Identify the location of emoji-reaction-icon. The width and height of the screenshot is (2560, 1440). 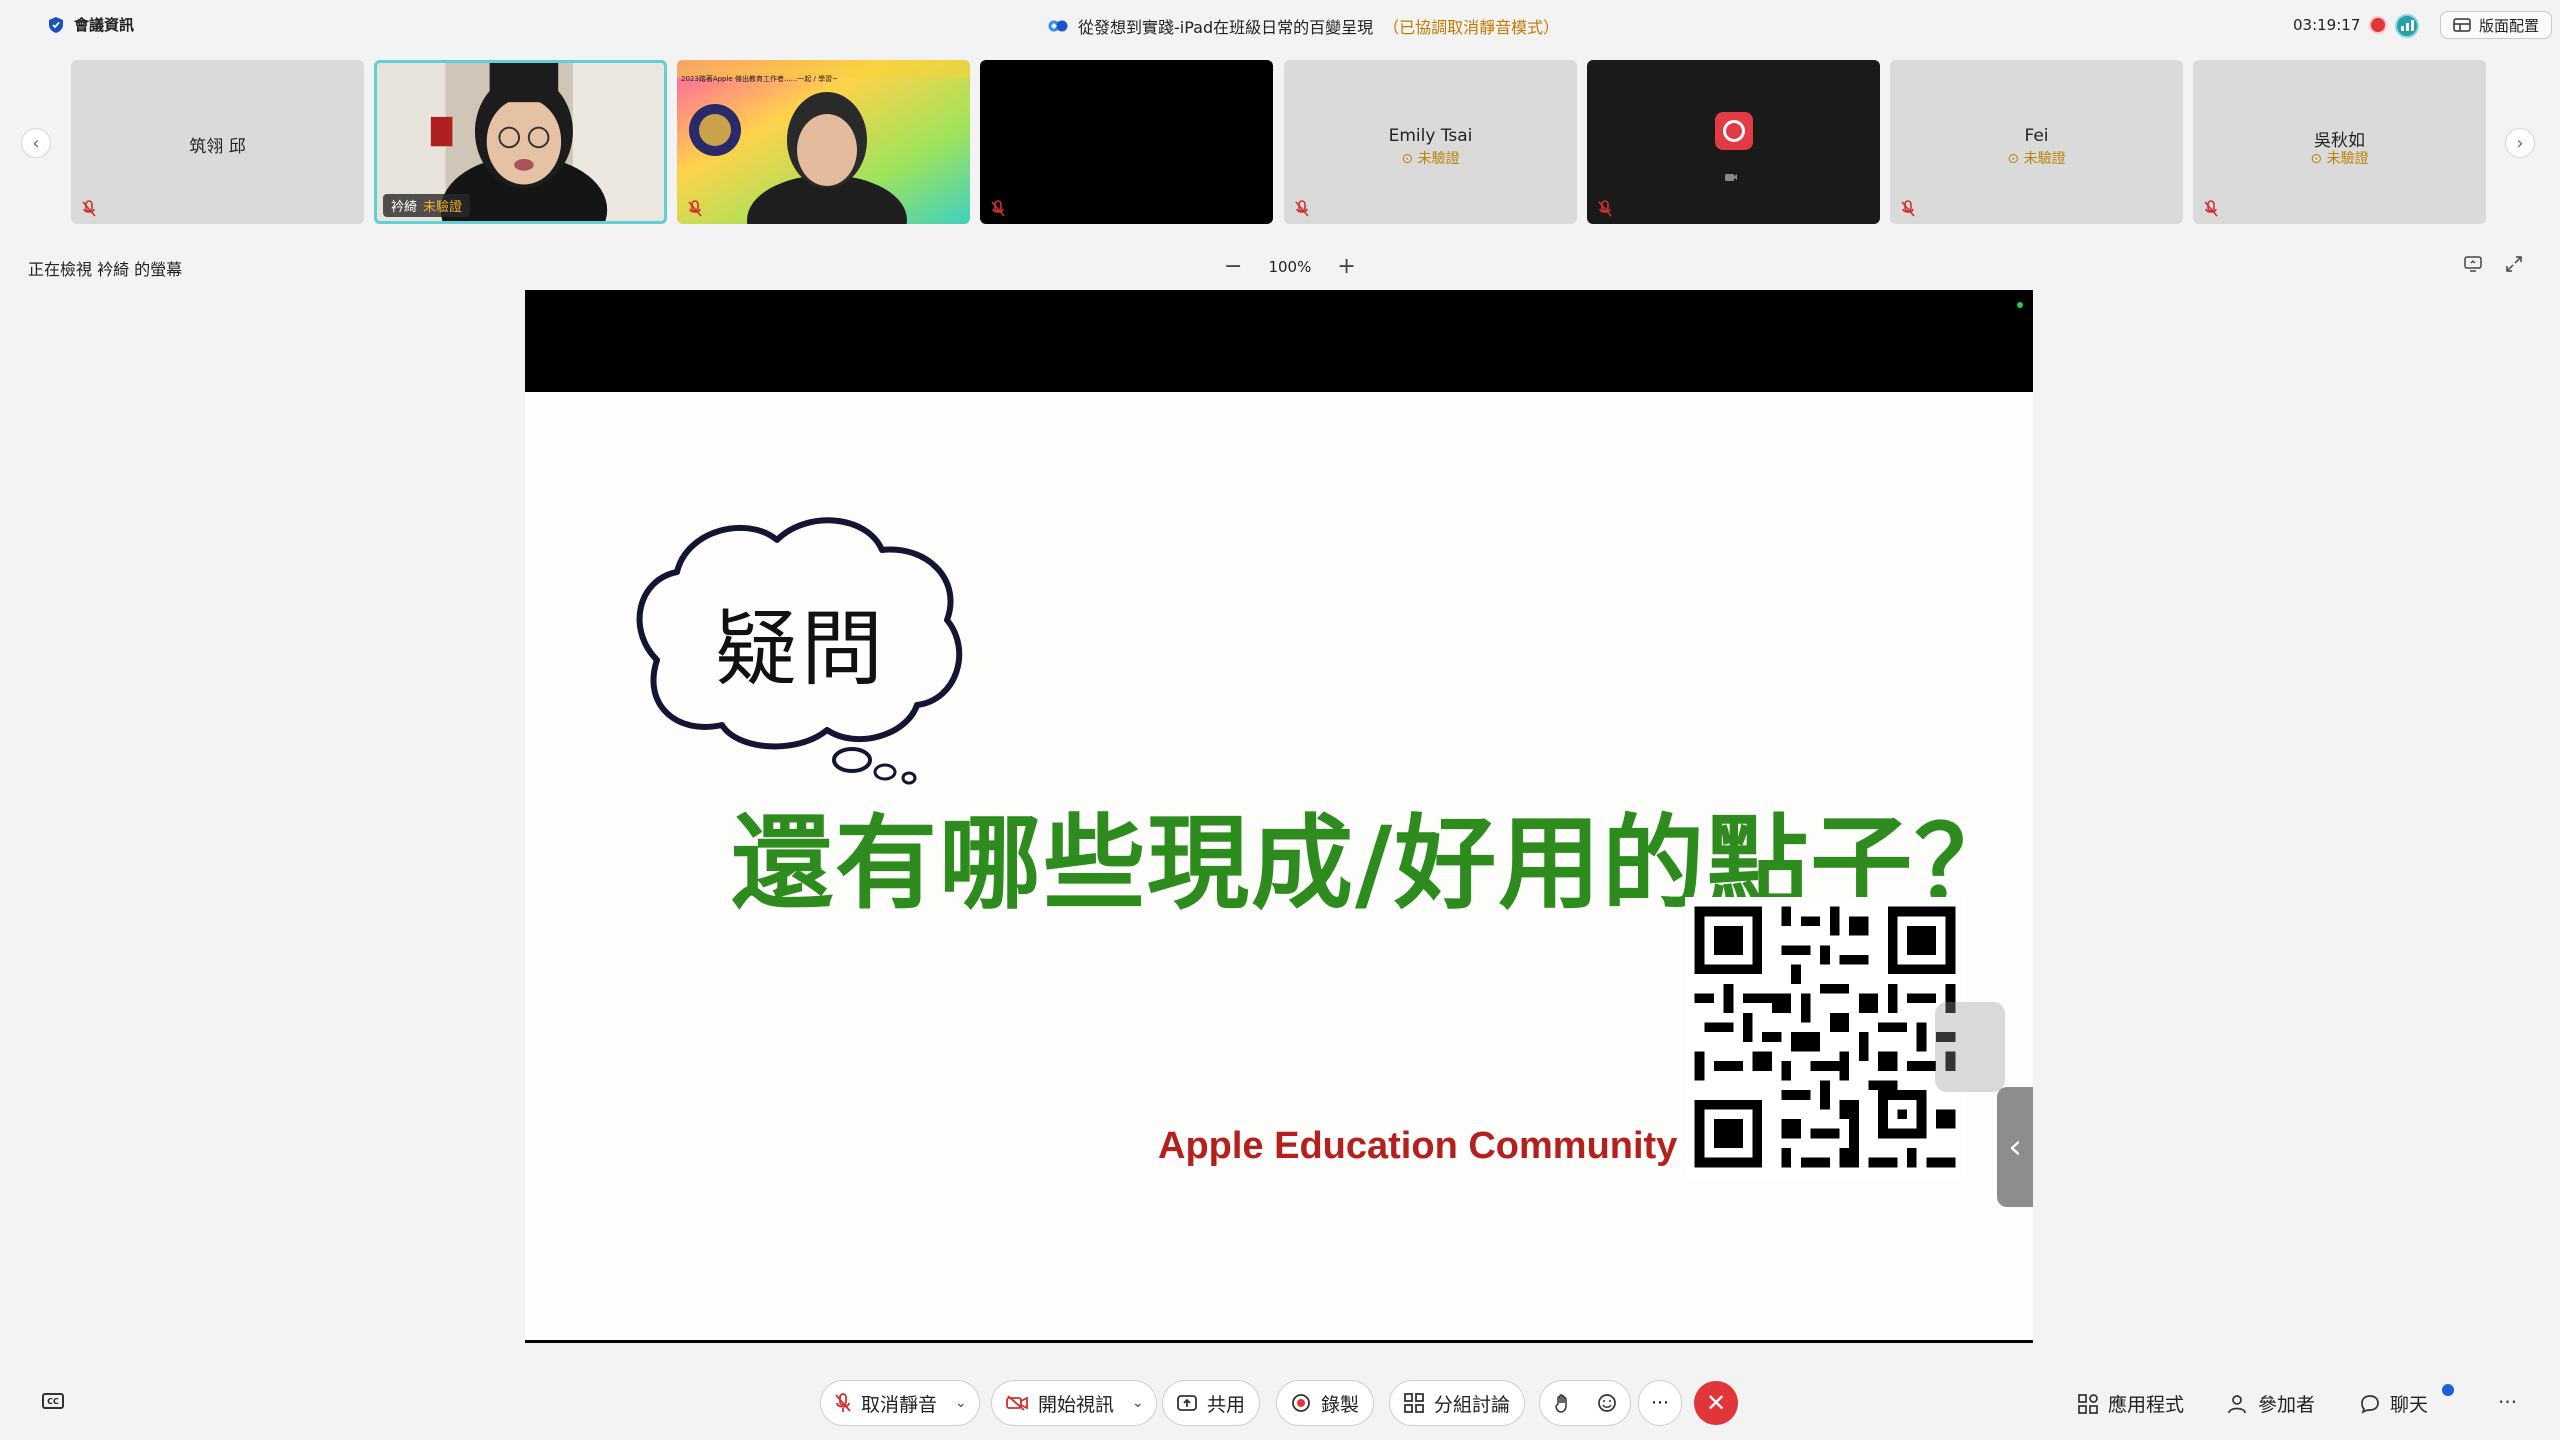
(1607, 1403).